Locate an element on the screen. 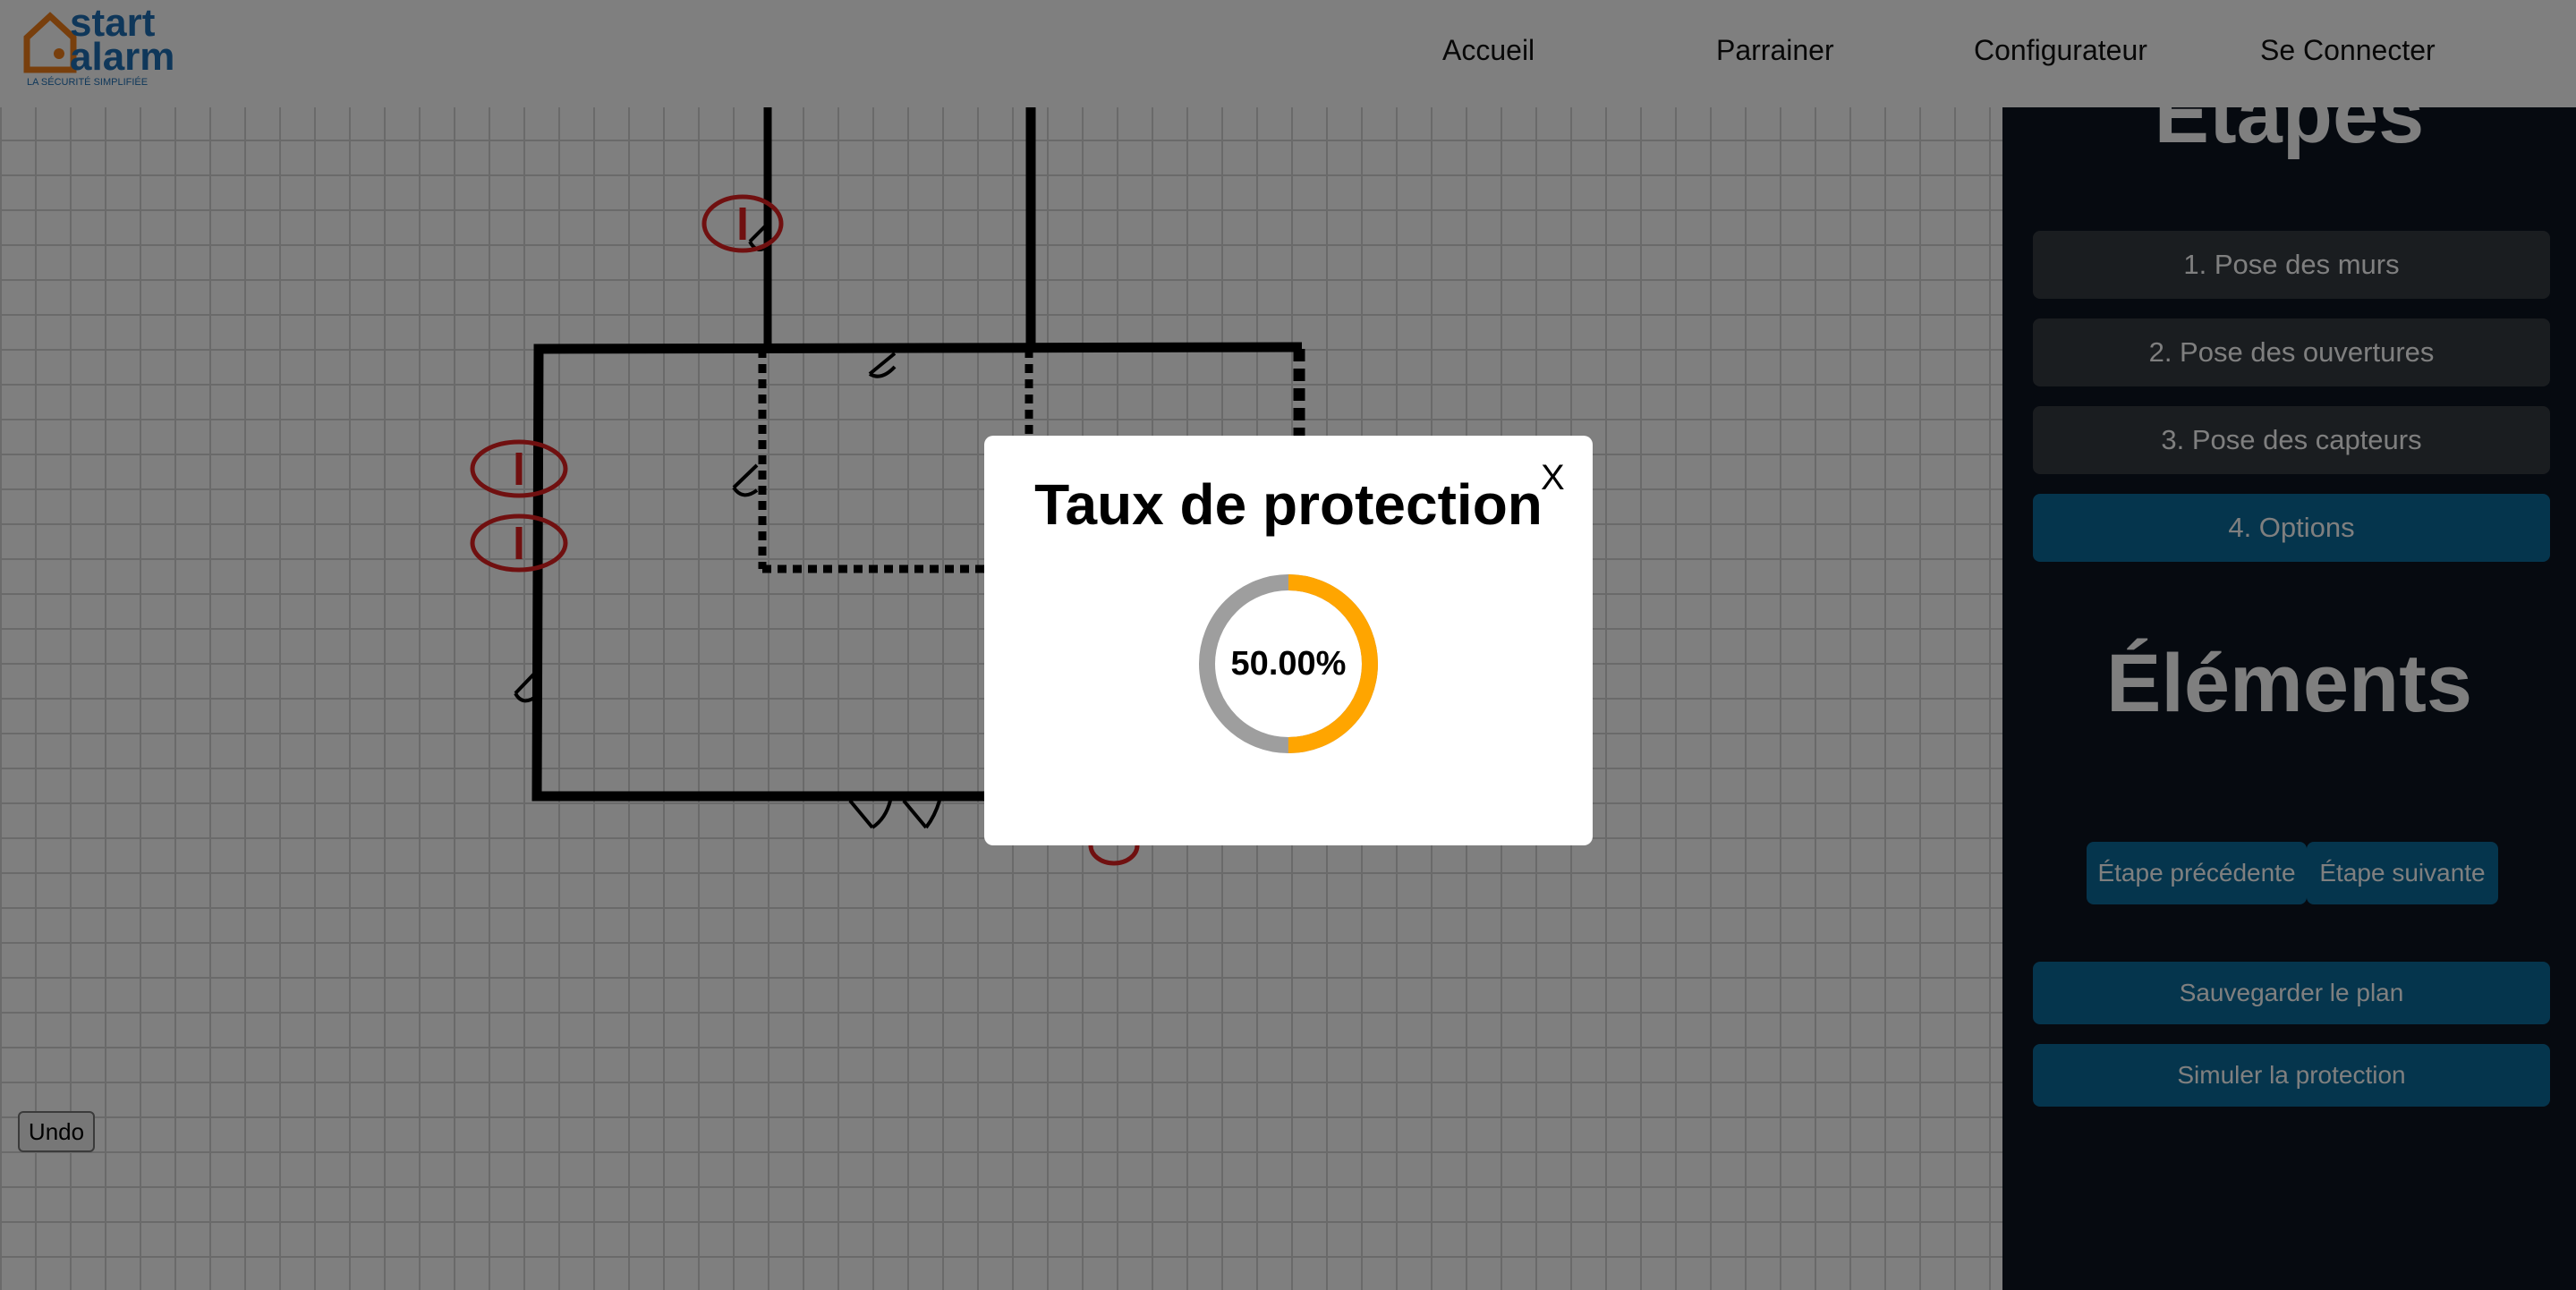 The image size is (2576, 1290). protection-modal: Taux de protection X 50.00% is located at coordinates (1288, 640).